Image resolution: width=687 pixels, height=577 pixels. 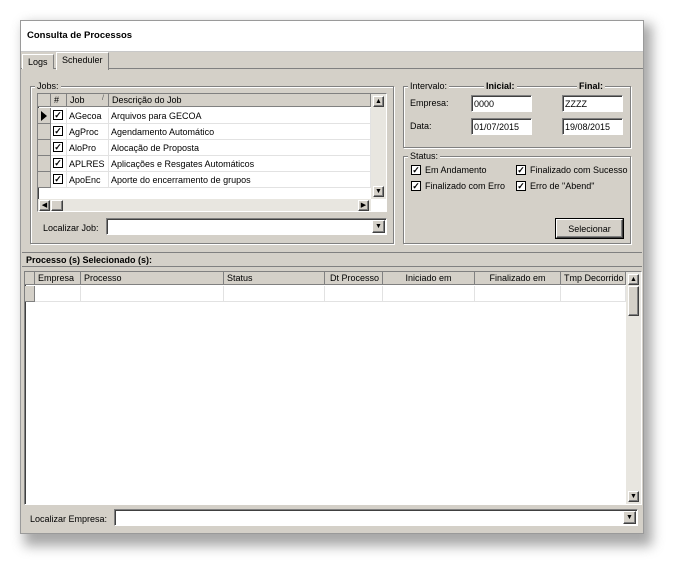 I want to click on final-label: Final:, so click(x=591, y=86).